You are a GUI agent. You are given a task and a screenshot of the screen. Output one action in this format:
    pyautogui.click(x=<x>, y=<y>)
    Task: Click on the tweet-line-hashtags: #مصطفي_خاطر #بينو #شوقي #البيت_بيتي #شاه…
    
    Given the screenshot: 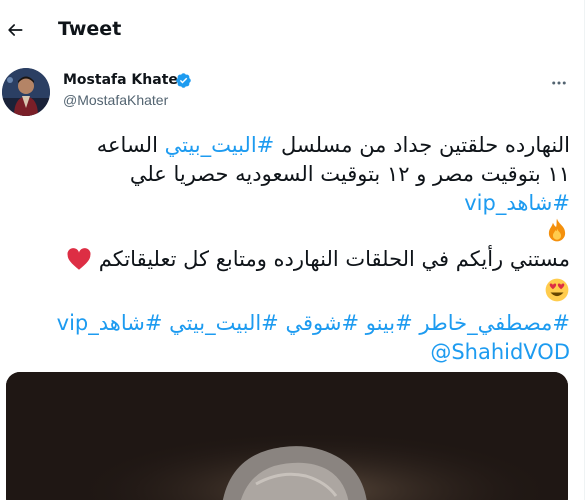 What is the action you would take?
    pyautogui.click(x=289, y=323)
    